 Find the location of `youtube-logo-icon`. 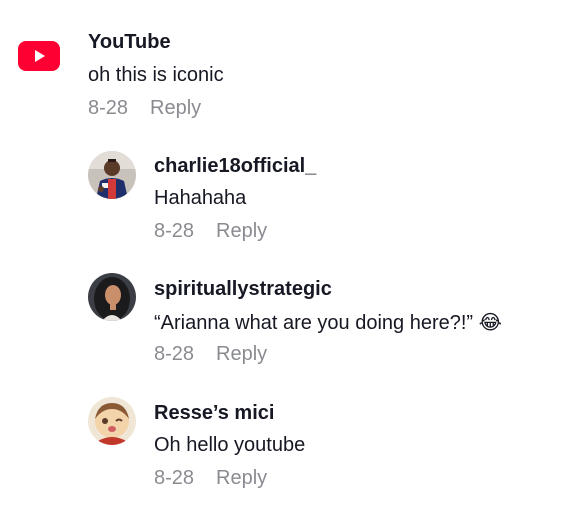

youtube-logo-icon is located at coordinates (39, 56).